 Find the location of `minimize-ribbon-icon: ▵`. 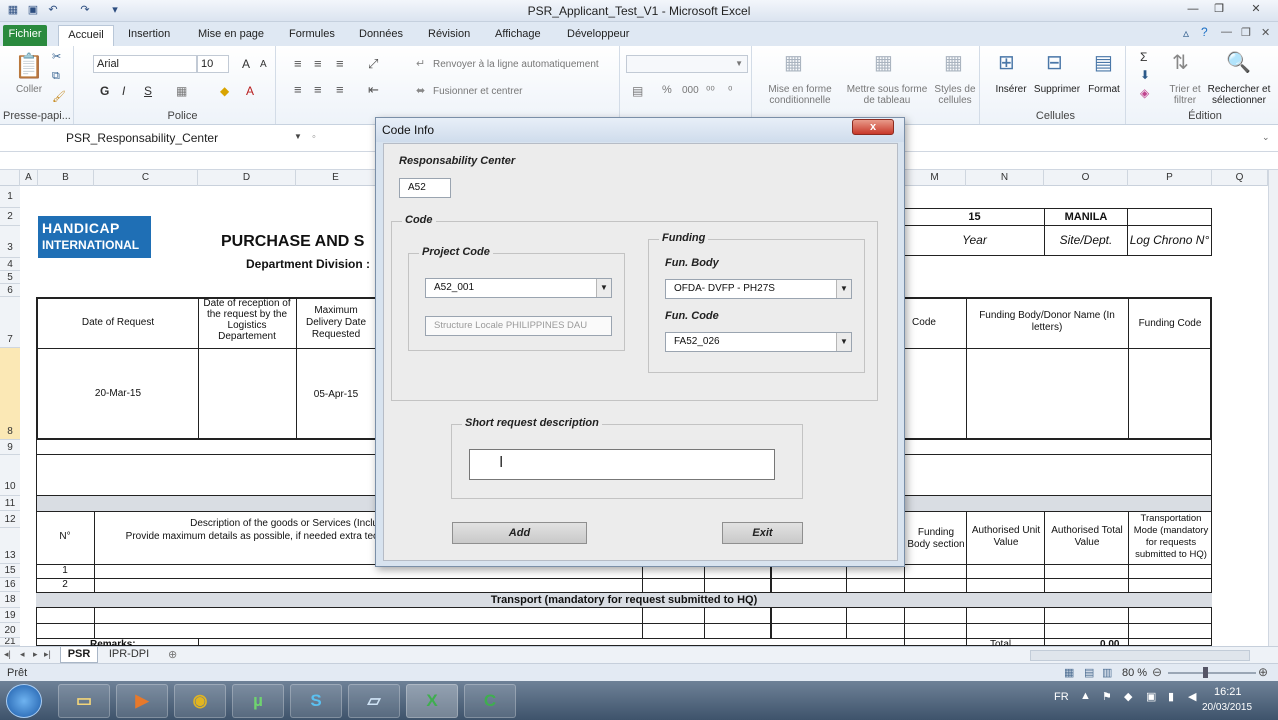

minimize-ribbon-icon: ▵ is located at coordinates (1186, 33).